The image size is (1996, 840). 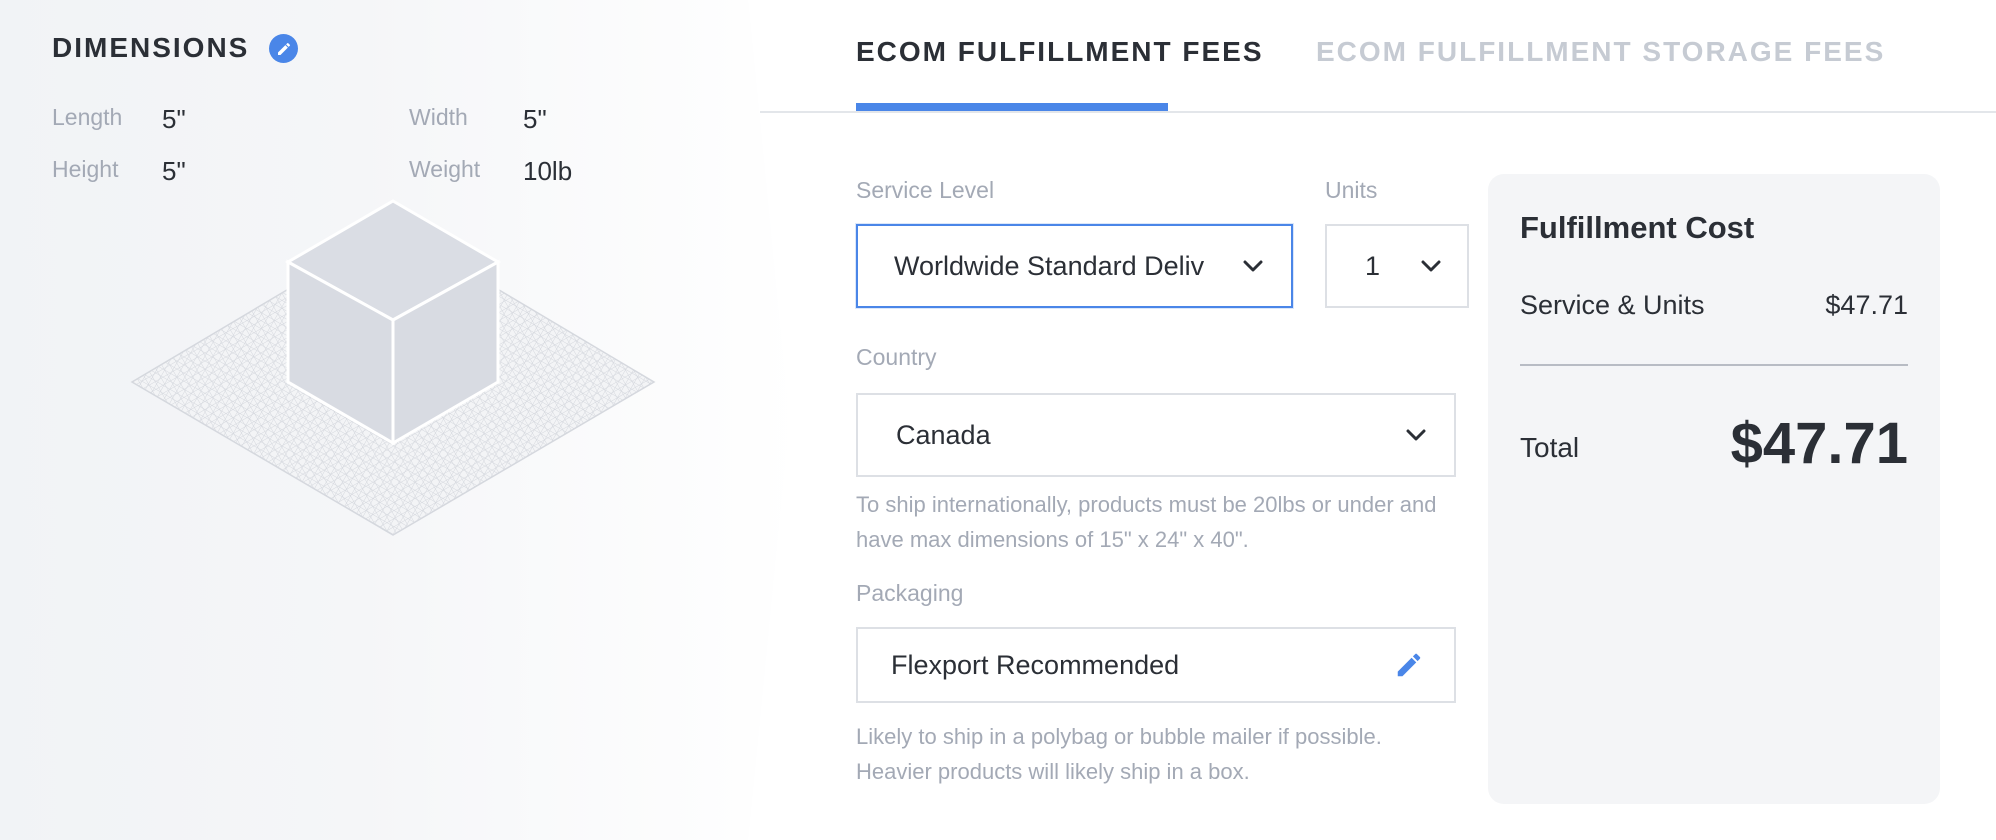 I want to click on total-label: Total, so click(x=1550, y=447).